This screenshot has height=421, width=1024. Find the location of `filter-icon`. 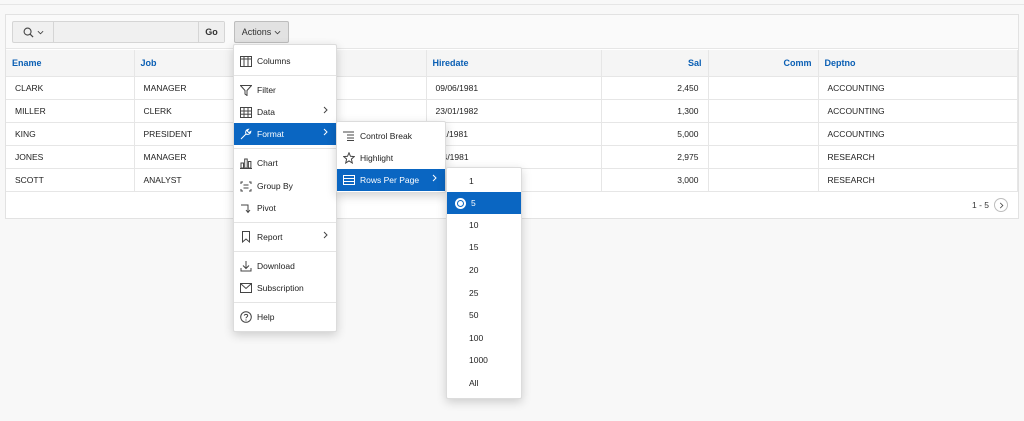

filter-icon is located at coordinates (246, 90).